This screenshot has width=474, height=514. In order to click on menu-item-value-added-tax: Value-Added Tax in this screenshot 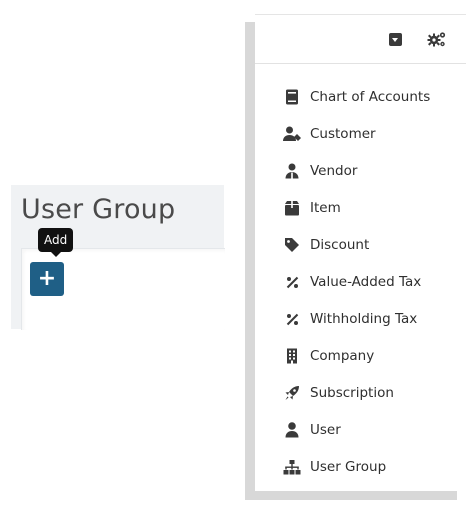, I will do `click(360, 282)`.